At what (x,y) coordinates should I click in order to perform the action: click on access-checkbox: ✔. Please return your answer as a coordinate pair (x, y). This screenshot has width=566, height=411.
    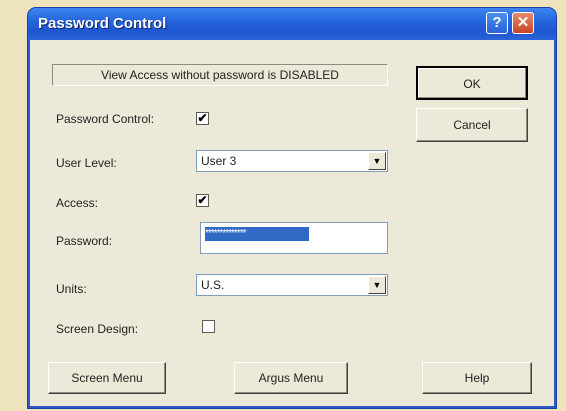
    Looking at the image, I should click on (202, 200).